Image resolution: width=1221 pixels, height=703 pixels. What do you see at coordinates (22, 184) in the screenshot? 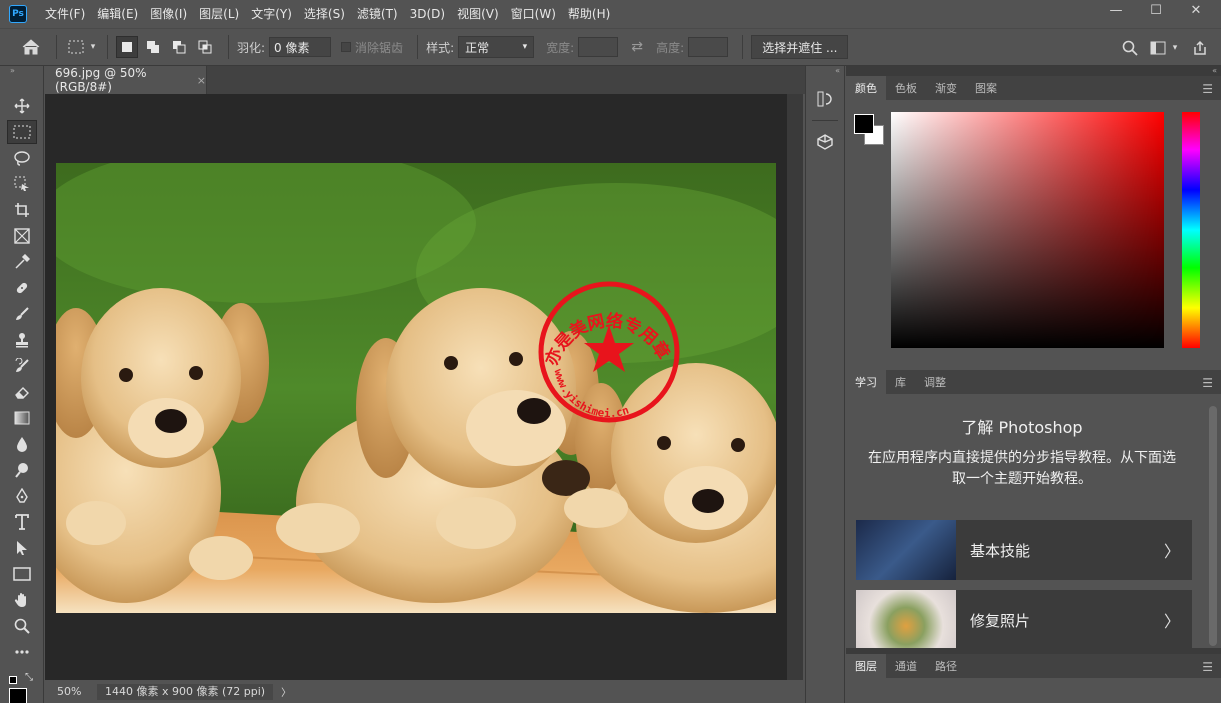
I see `object-selection-tool-icon` at bounding box center [22, 184].